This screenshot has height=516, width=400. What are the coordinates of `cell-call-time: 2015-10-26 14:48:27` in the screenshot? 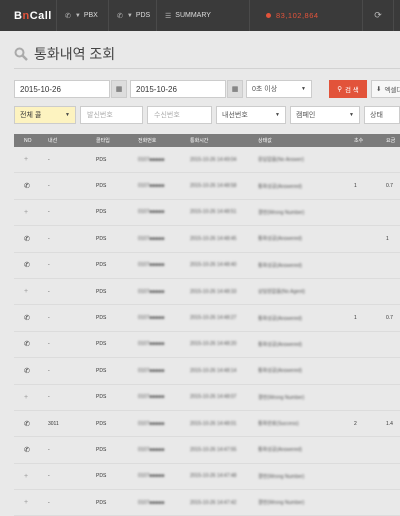 It's located at (213, 318).